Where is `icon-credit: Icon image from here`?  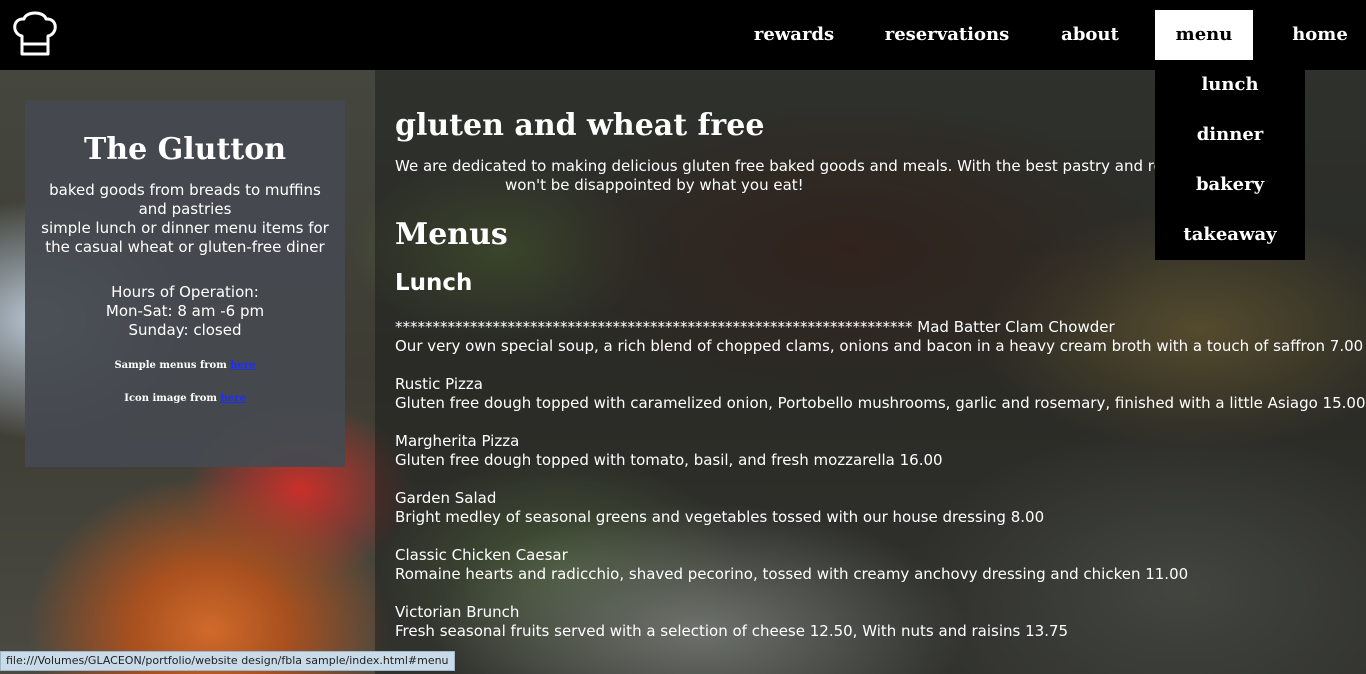
icon-credit: Icon image from here is located at coordinates (185, 398).